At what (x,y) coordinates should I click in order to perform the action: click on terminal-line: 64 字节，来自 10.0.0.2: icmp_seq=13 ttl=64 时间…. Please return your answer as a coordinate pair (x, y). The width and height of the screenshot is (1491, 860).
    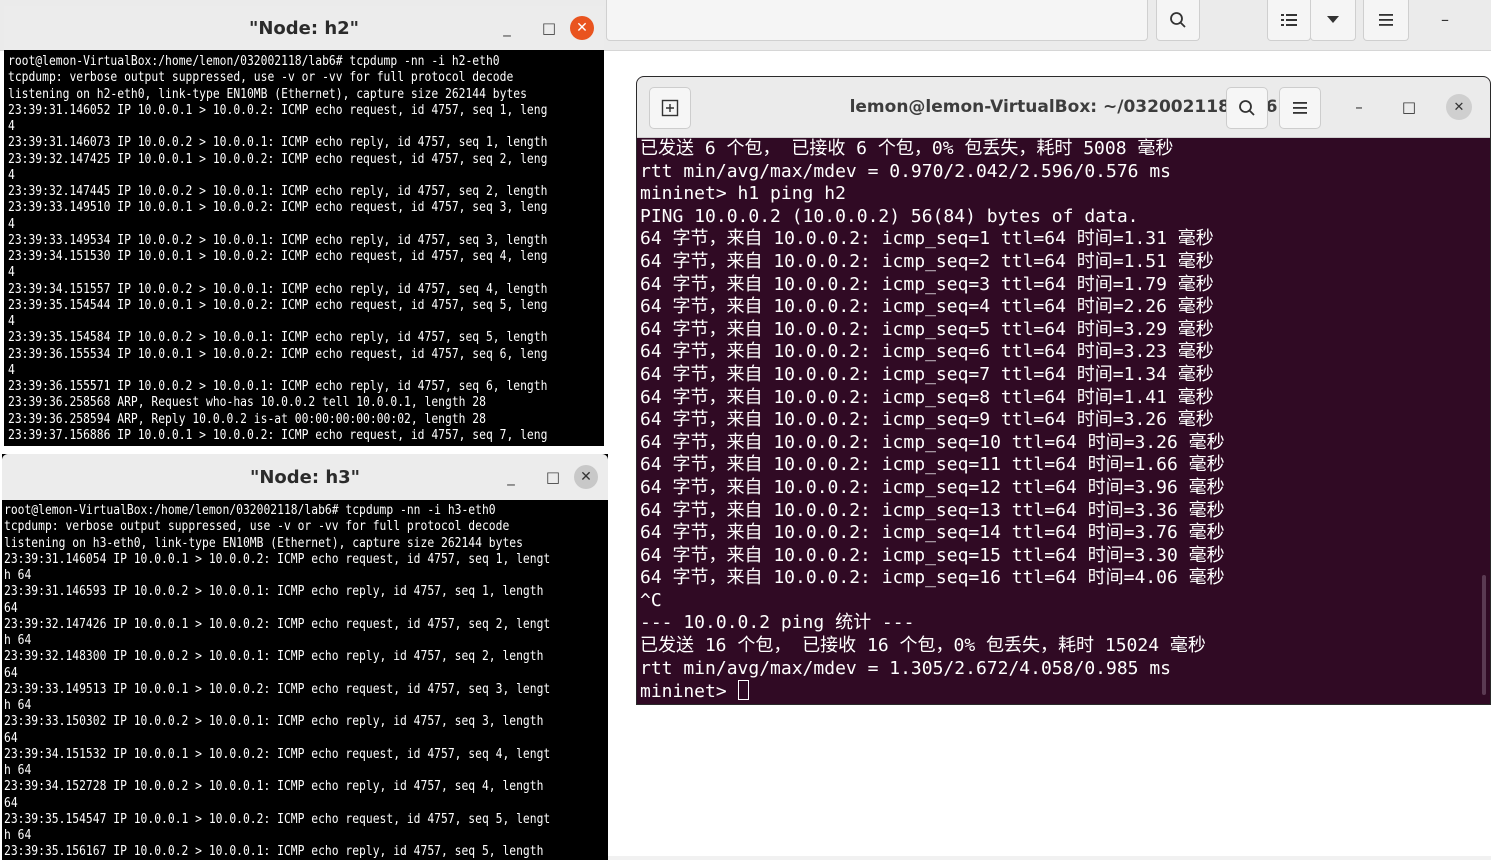
    Looking at the image, I should click on (932, 510).